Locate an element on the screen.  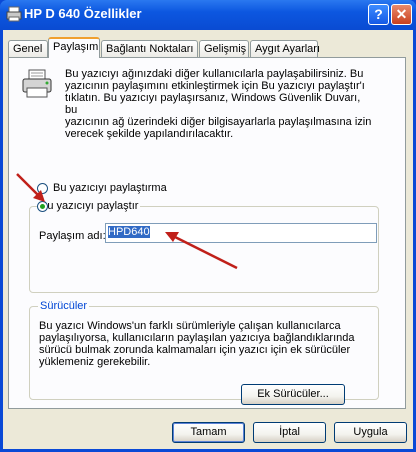
share-name-value: HPD640 is located at coordinates (129, 232).